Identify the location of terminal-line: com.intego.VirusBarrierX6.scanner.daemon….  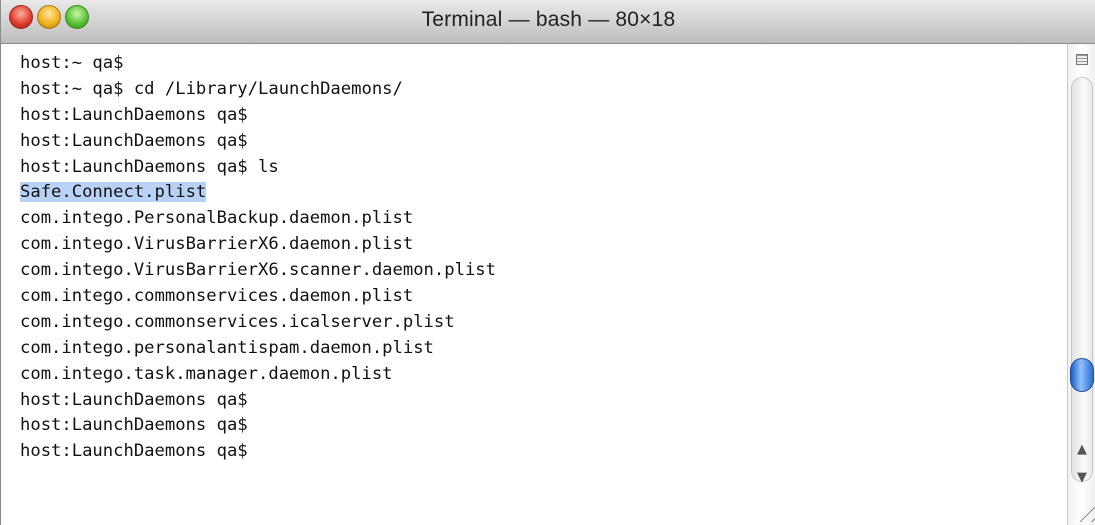
(258, 270).